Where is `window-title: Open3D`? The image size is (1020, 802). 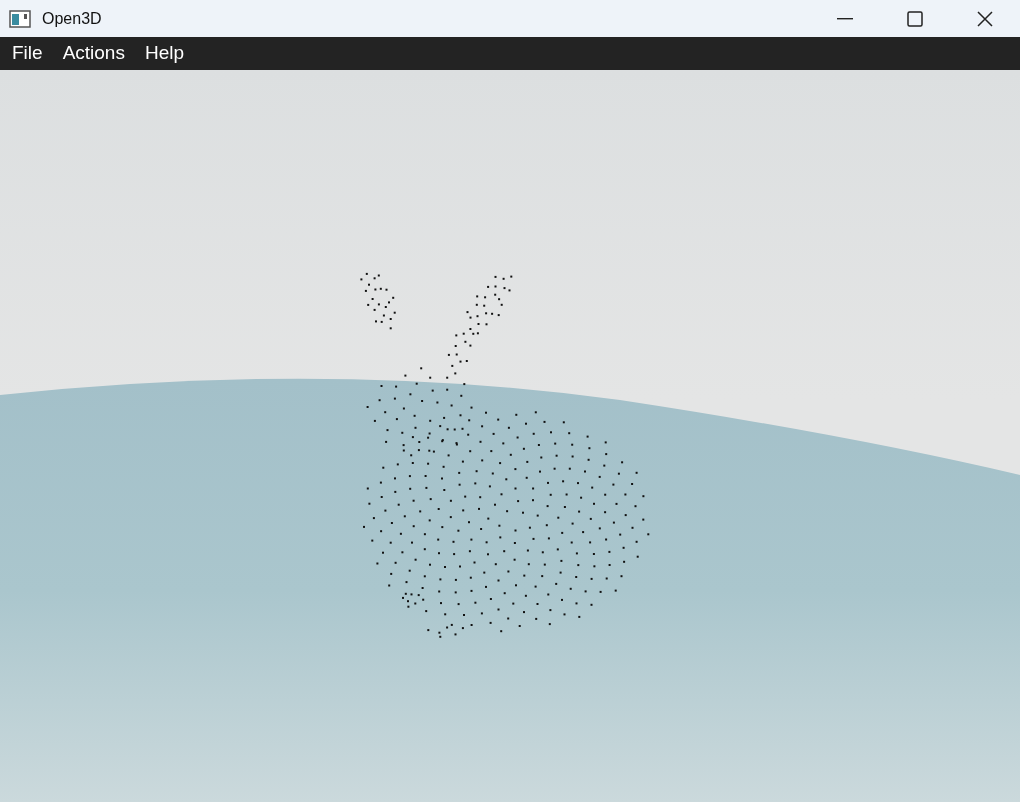
window-title: Open3D is located at coordinates (72, 18).